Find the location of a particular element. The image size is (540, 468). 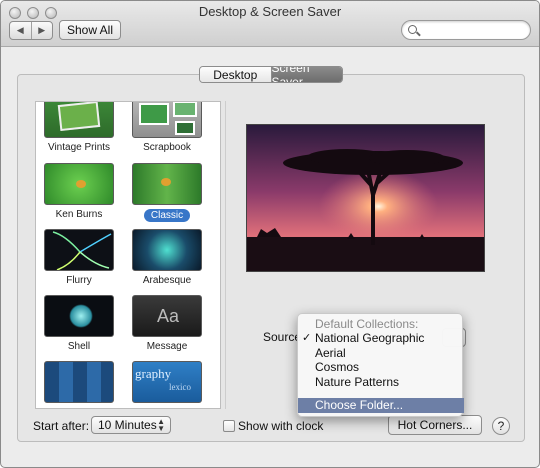

word-of-the-day-thumbnail: graphy lexico is located at coordinates (167, 382).